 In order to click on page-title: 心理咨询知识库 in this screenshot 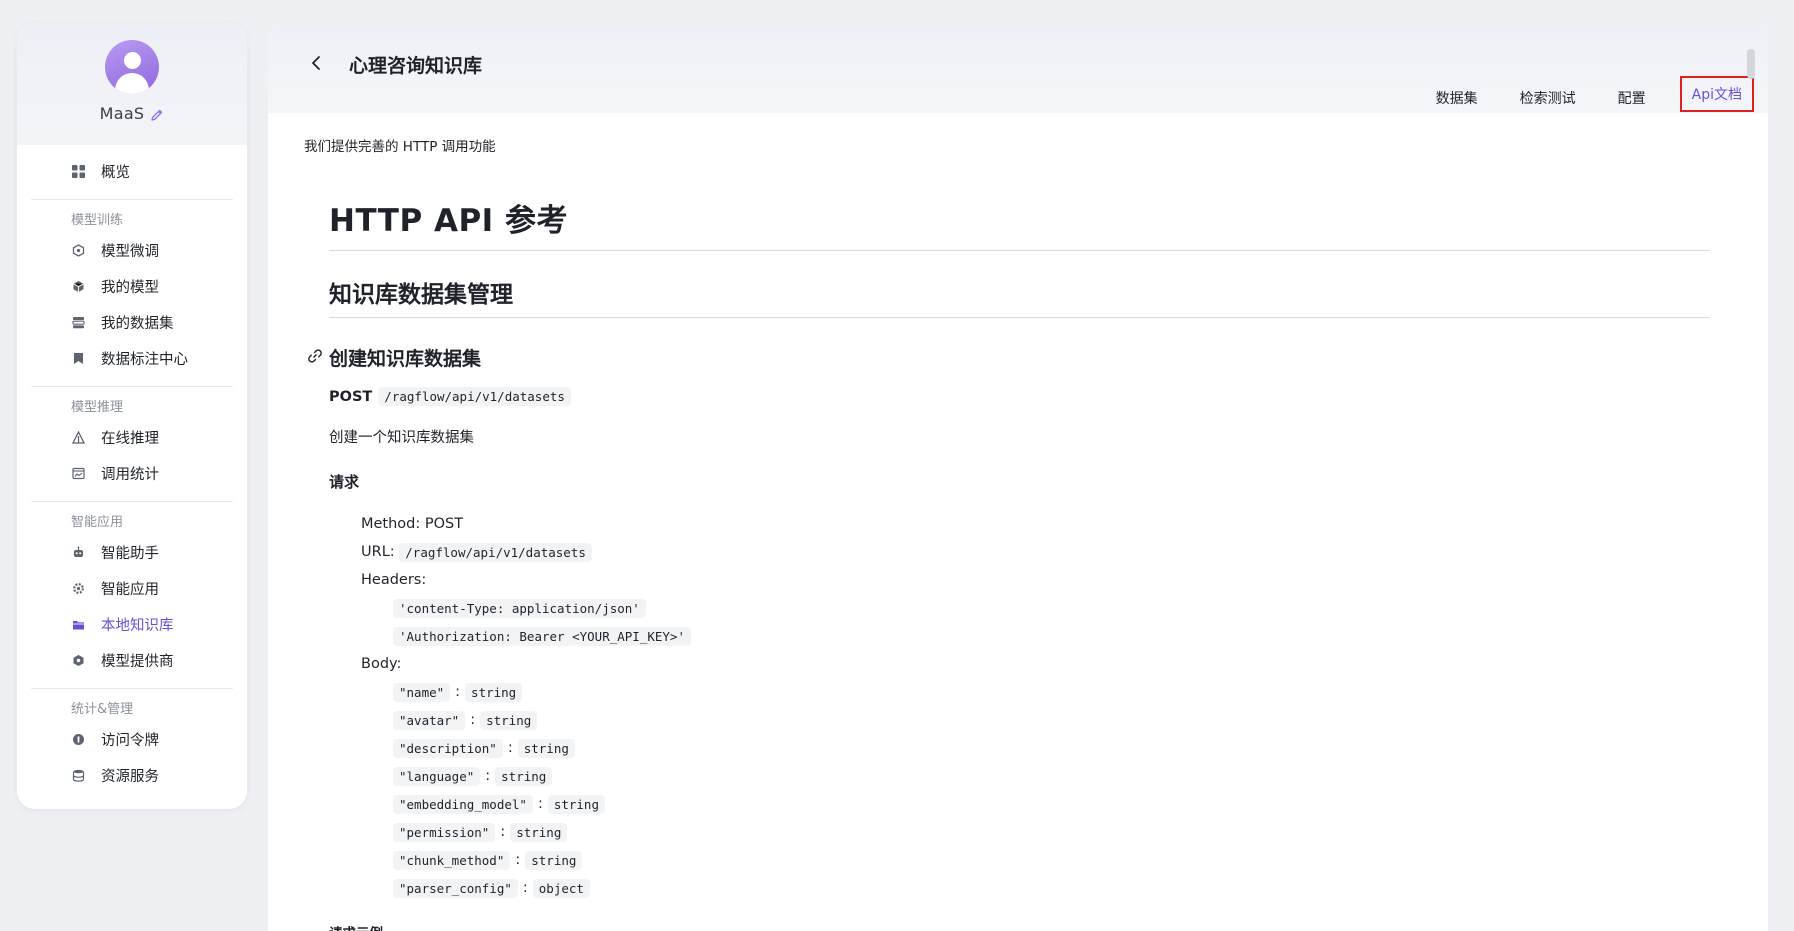, I will do `click(416, 66)`.